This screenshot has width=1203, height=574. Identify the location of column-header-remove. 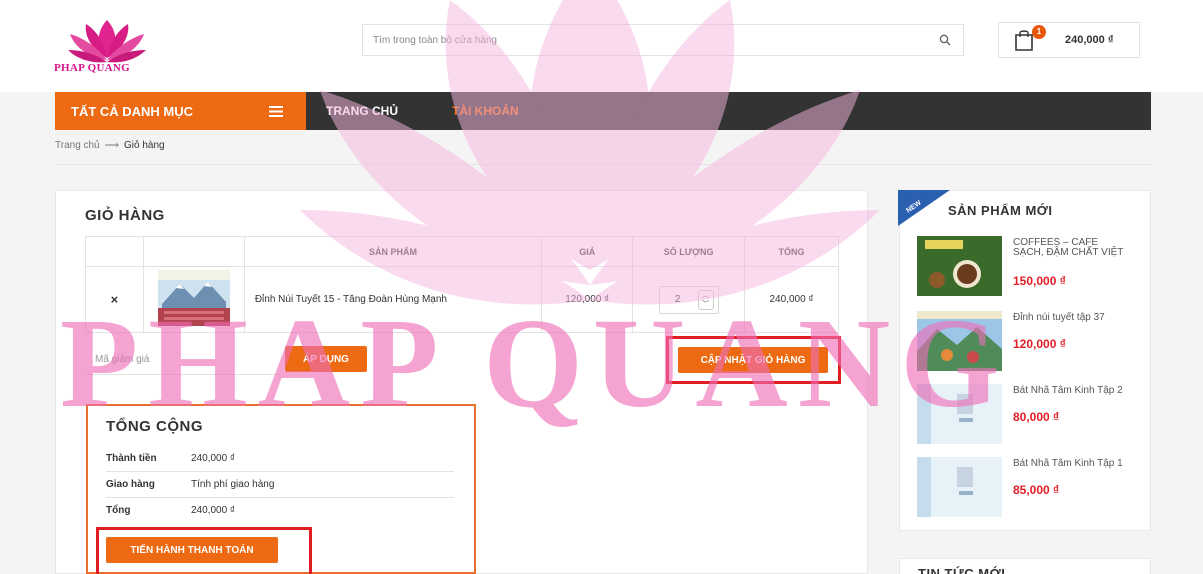
(114, 251).